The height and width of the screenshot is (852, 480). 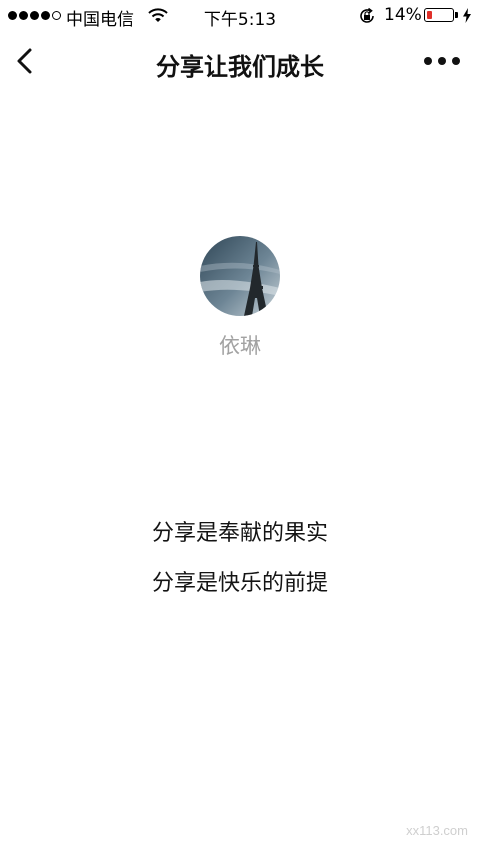 I want to click on battery-level, so click(x=429, y=15).